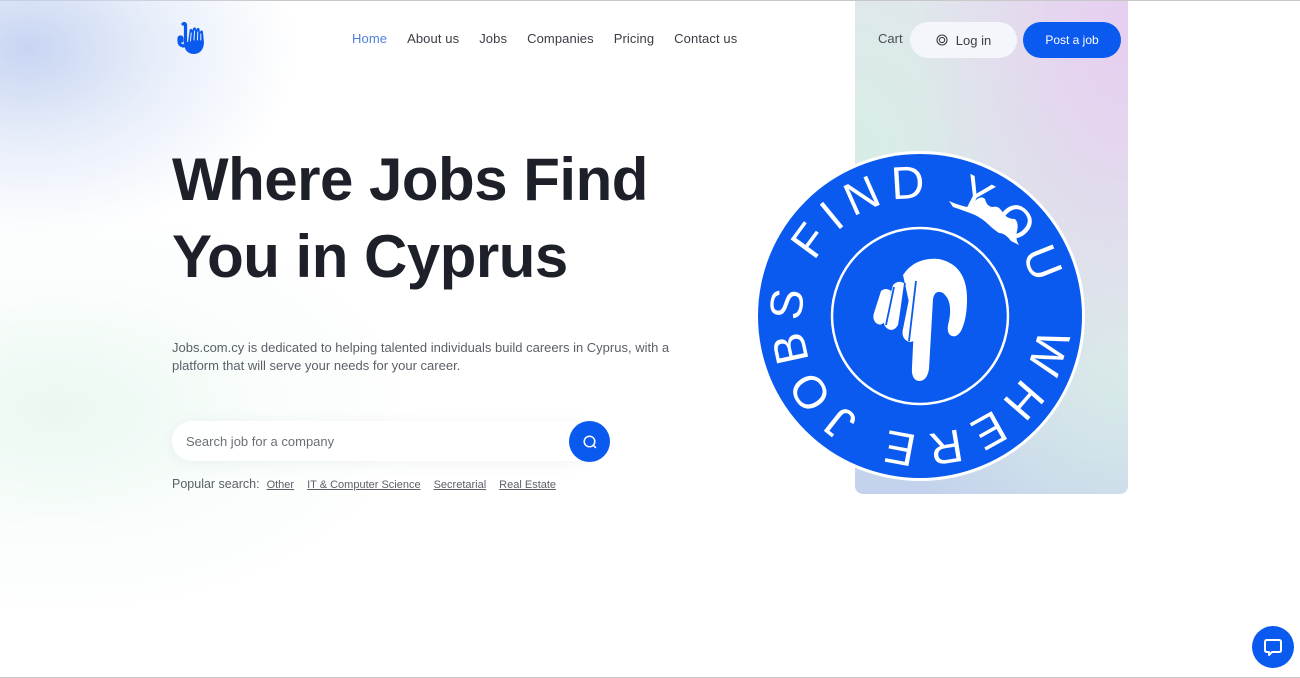 Image resolution: width=1300 pixels, height=678 pixels. Describe the element at coordinates (281, 485) in the screenshot. I see `popular-search-link: Other` at that location.